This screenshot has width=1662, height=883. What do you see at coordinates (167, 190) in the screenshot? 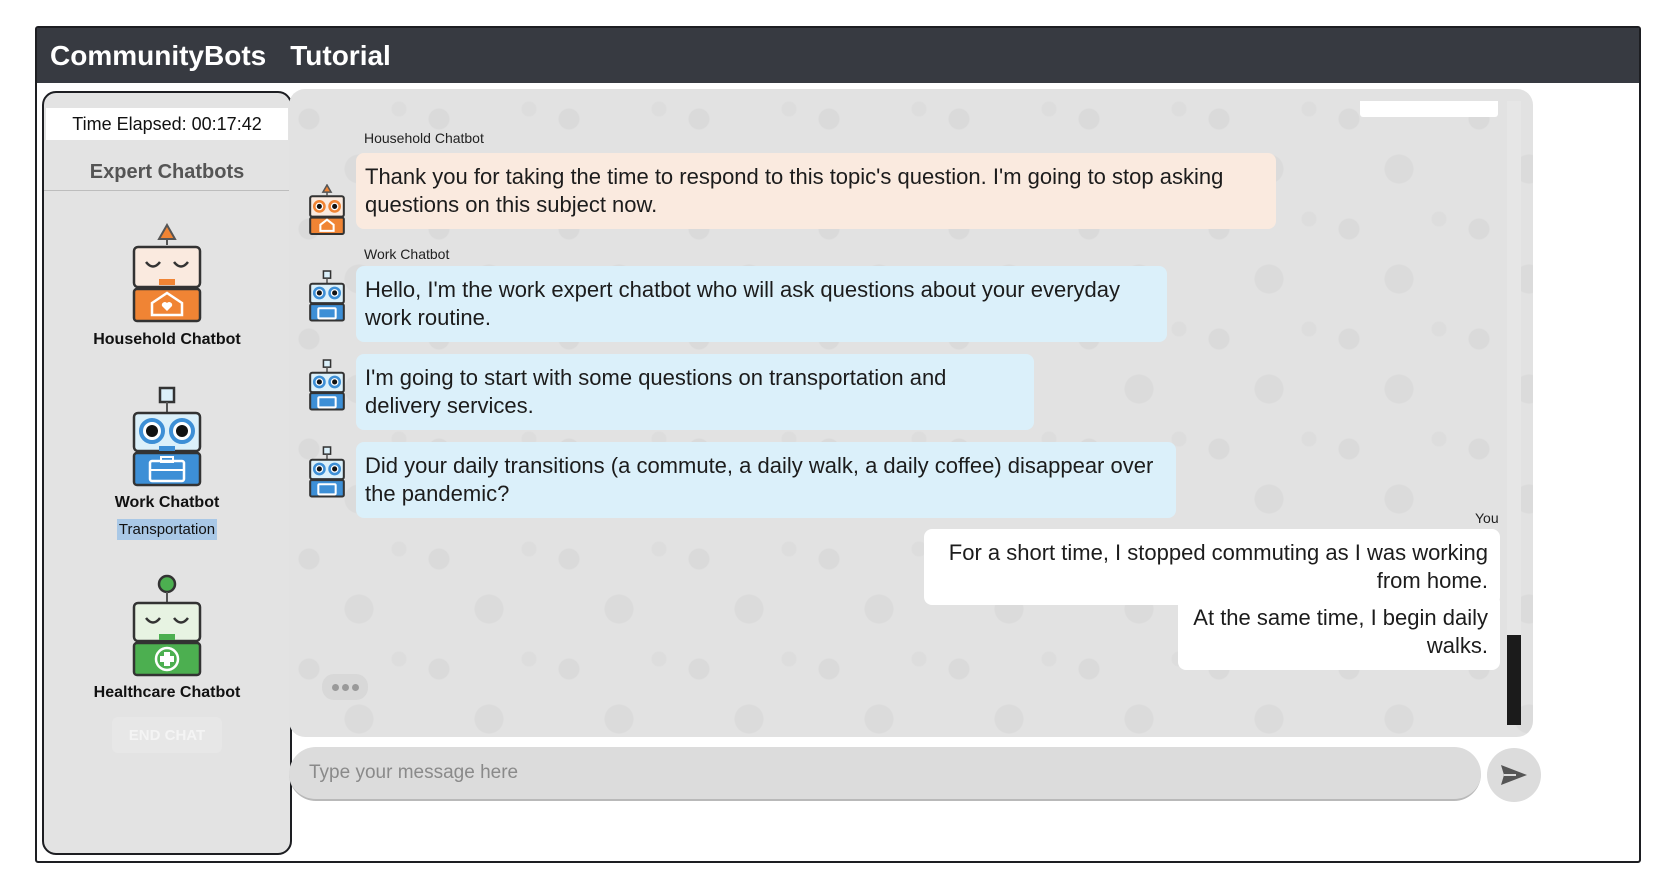
I see `divider` at bounding box center [167, 190].